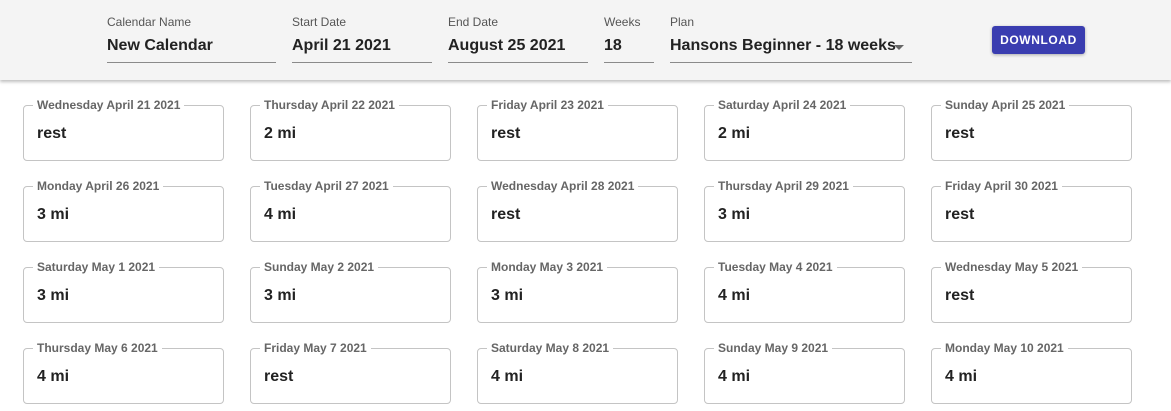  Describe the element at coordinates (577, 210) in the screenshot. I see `day-card: Wednesday April 28 2021 rest` at that location.